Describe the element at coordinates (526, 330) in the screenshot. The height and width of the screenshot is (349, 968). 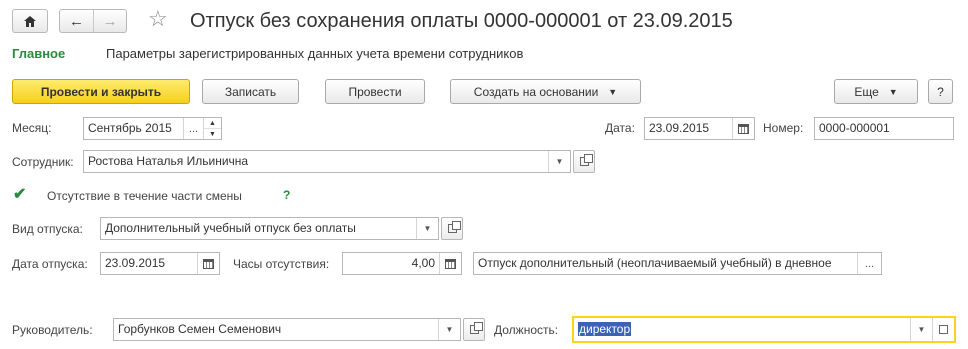
I see `position-label: Должность:` at that location.